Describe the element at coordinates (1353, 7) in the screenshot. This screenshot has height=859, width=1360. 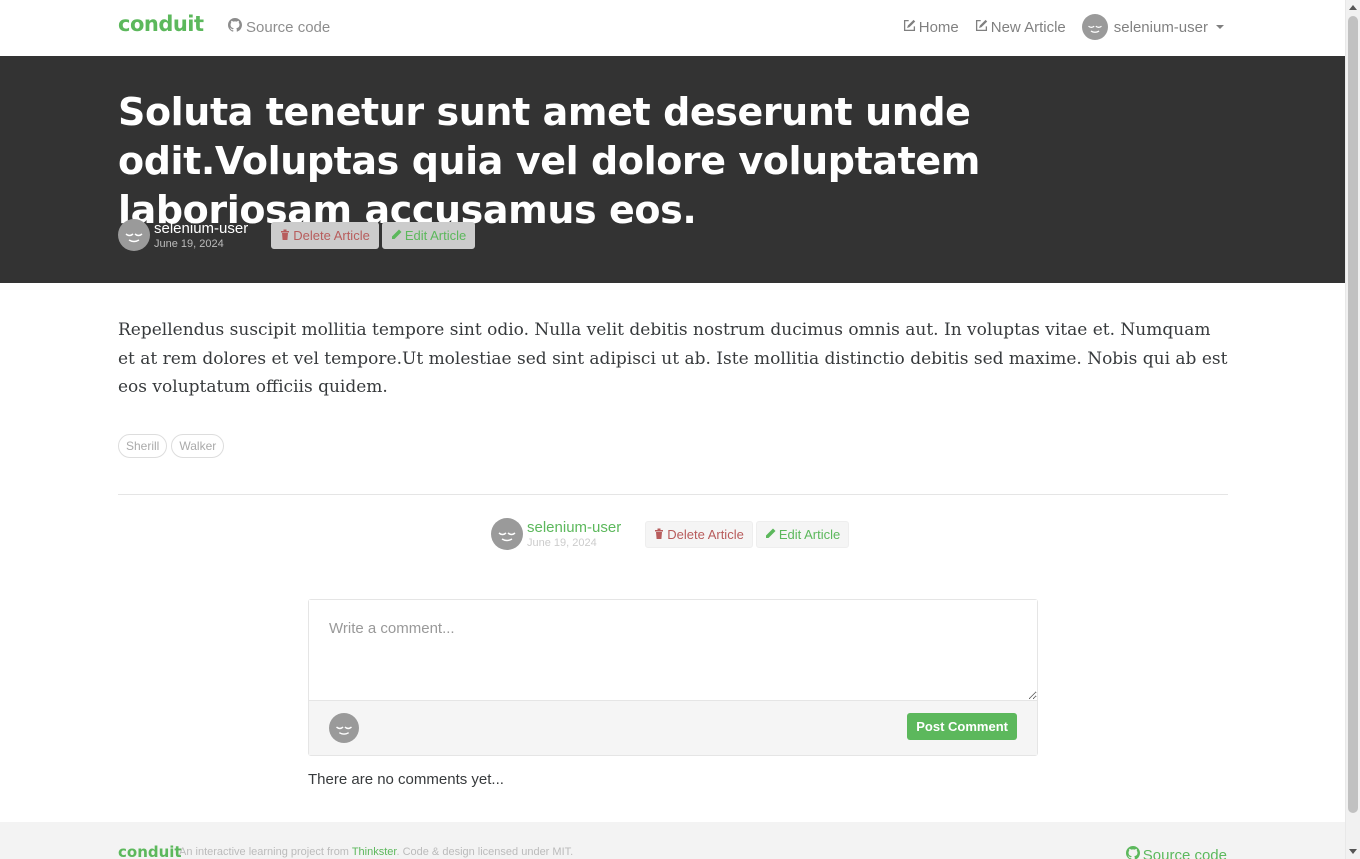
I see `scroll-up-arrow-icon` at that location.